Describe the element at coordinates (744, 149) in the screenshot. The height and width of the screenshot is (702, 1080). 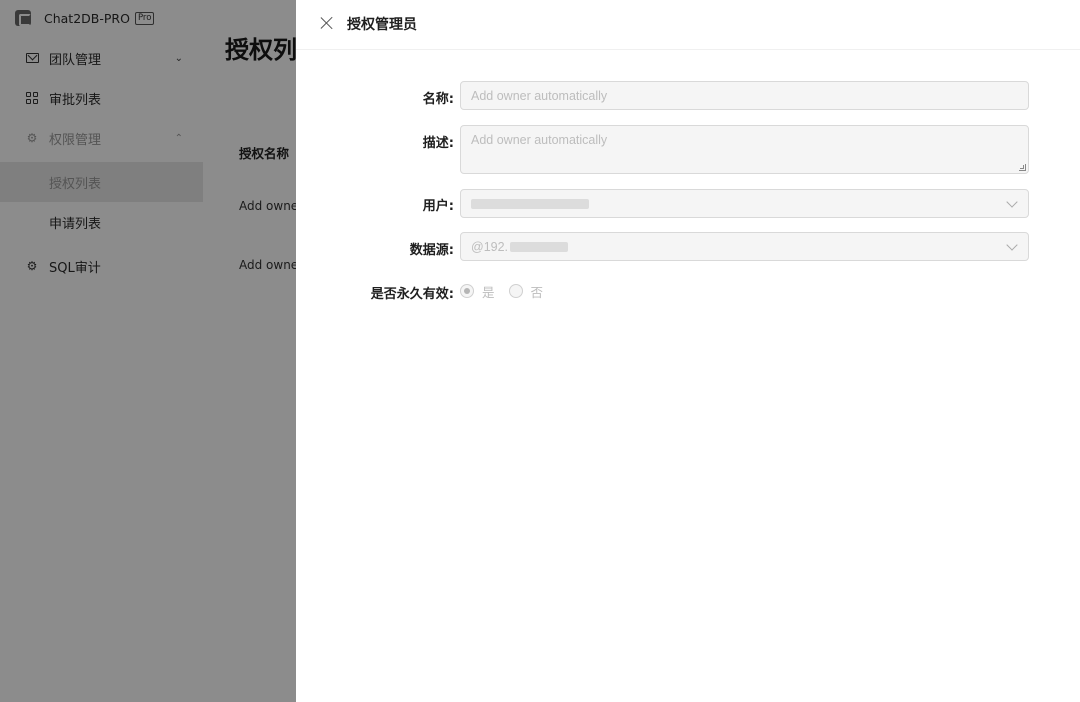
I see `description-textarea: Add owner automatically` at that location.